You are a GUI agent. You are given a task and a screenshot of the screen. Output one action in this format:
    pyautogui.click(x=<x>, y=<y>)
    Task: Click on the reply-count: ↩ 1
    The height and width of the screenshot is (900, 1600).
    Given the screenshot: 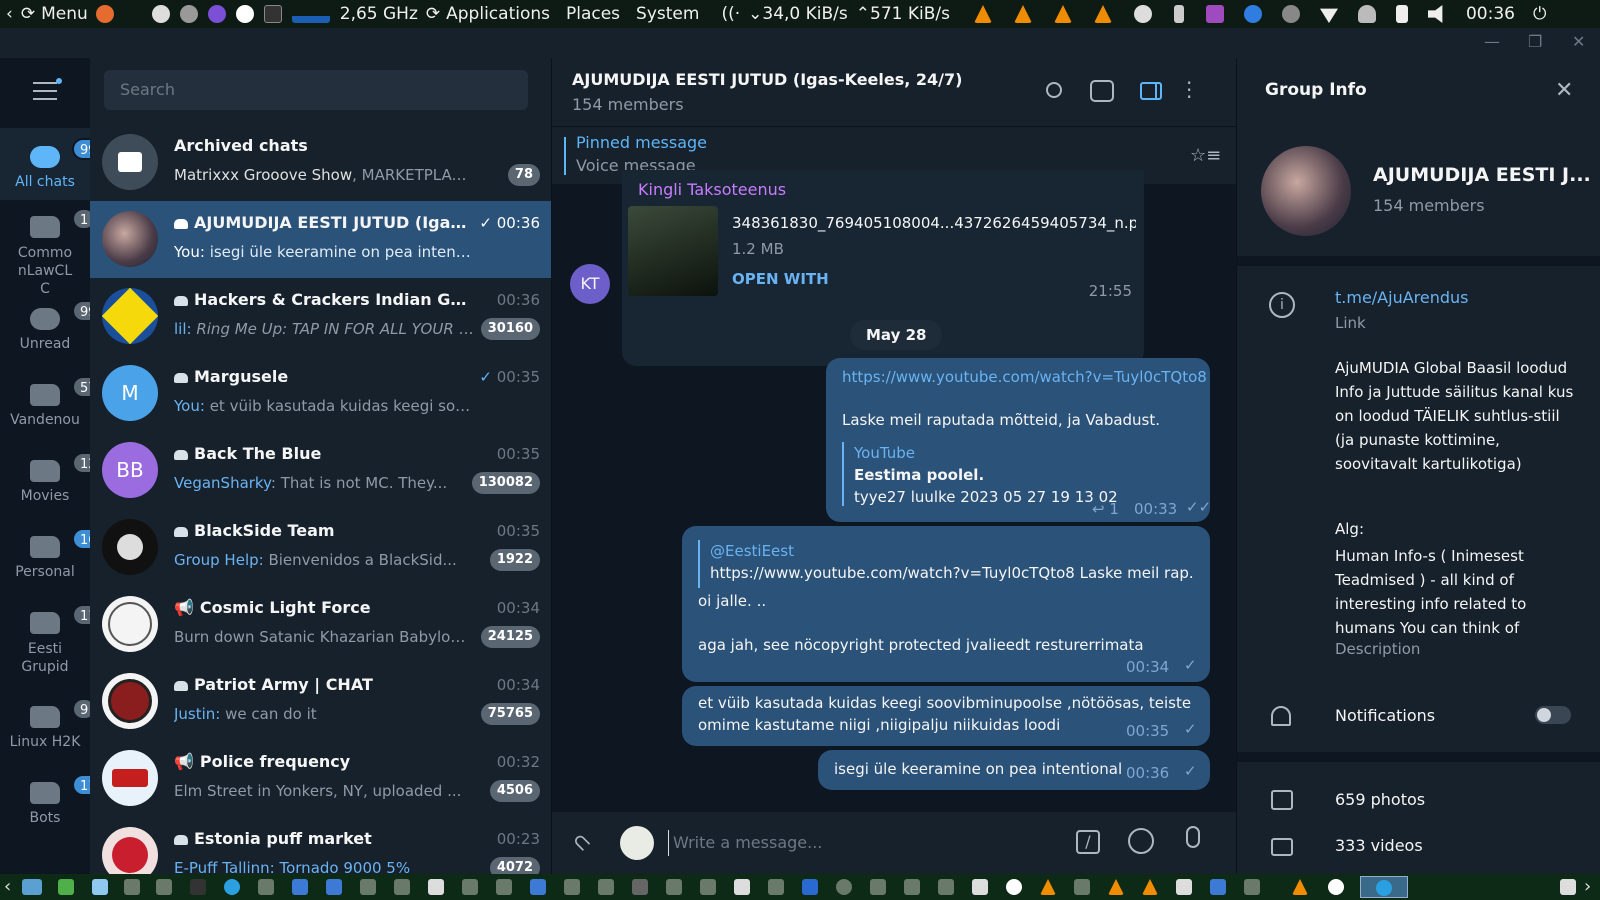 What is the action you would take?
    pyautogui.click(x=1105, y=509)
    